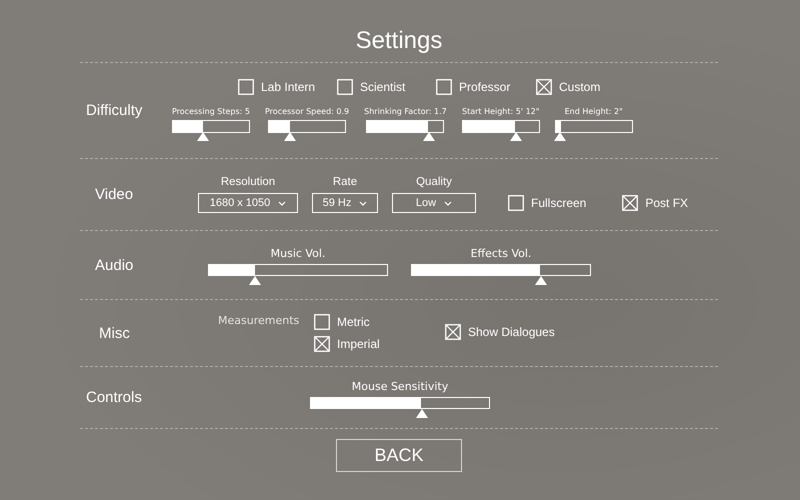  I want to click on dropdown: Low, so click(434, 203).